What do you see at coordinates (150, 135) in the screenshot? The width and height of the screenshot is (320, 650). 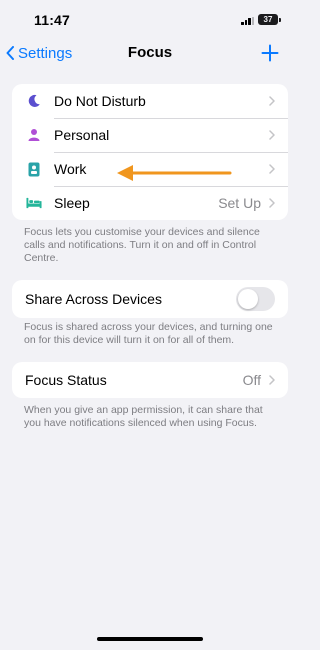 I see `focus-mode-personal: Personal` at bounding box center [150, 135].